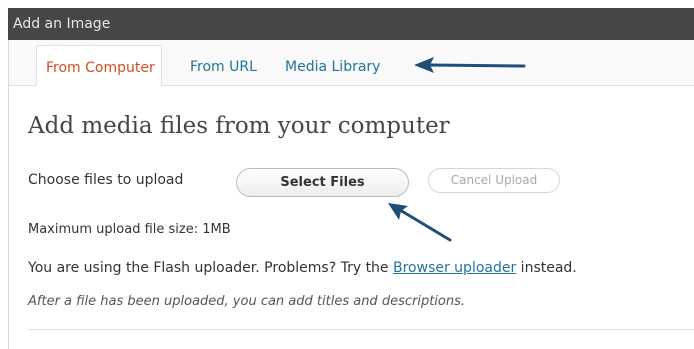 This screenshot has height=349, width=694. I want to click on tab-media-library: Media Library, so click(332, 65).